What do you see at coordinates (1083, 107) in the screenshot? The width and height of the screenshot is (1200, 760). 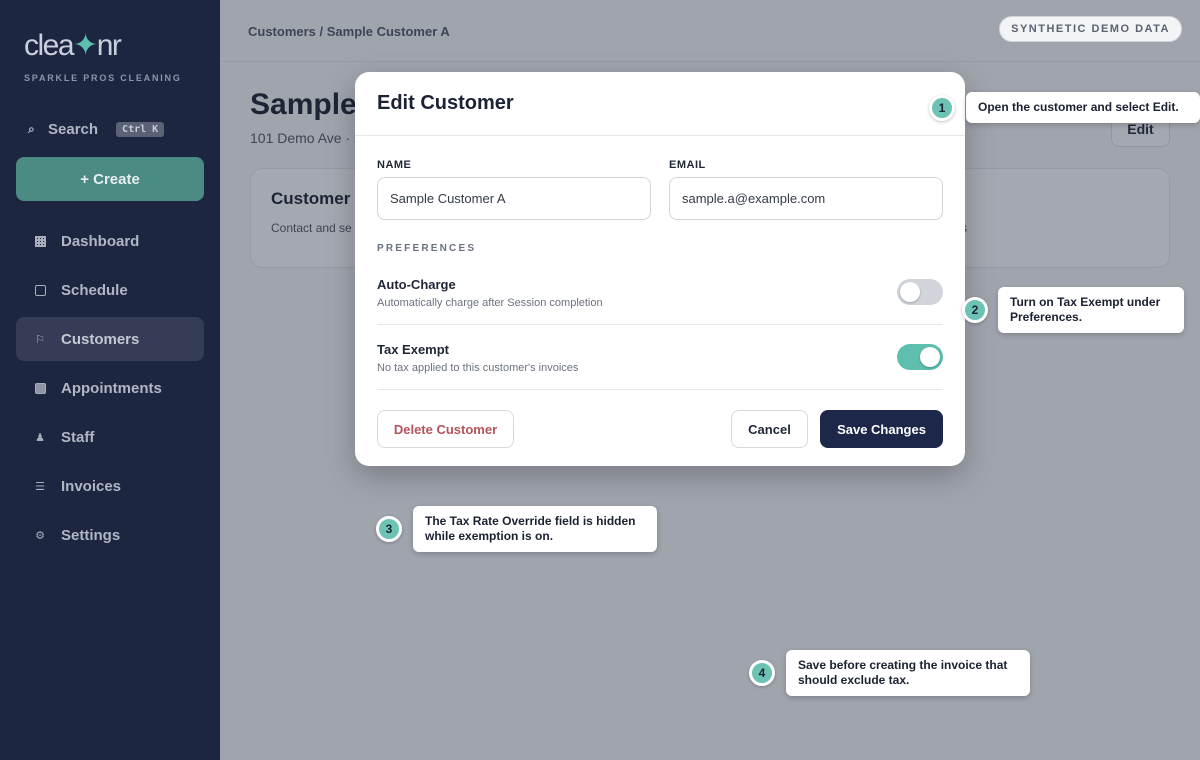 I see `callout-1-text: Open the customer and select Edit.` at bounding box center [1083, 107].